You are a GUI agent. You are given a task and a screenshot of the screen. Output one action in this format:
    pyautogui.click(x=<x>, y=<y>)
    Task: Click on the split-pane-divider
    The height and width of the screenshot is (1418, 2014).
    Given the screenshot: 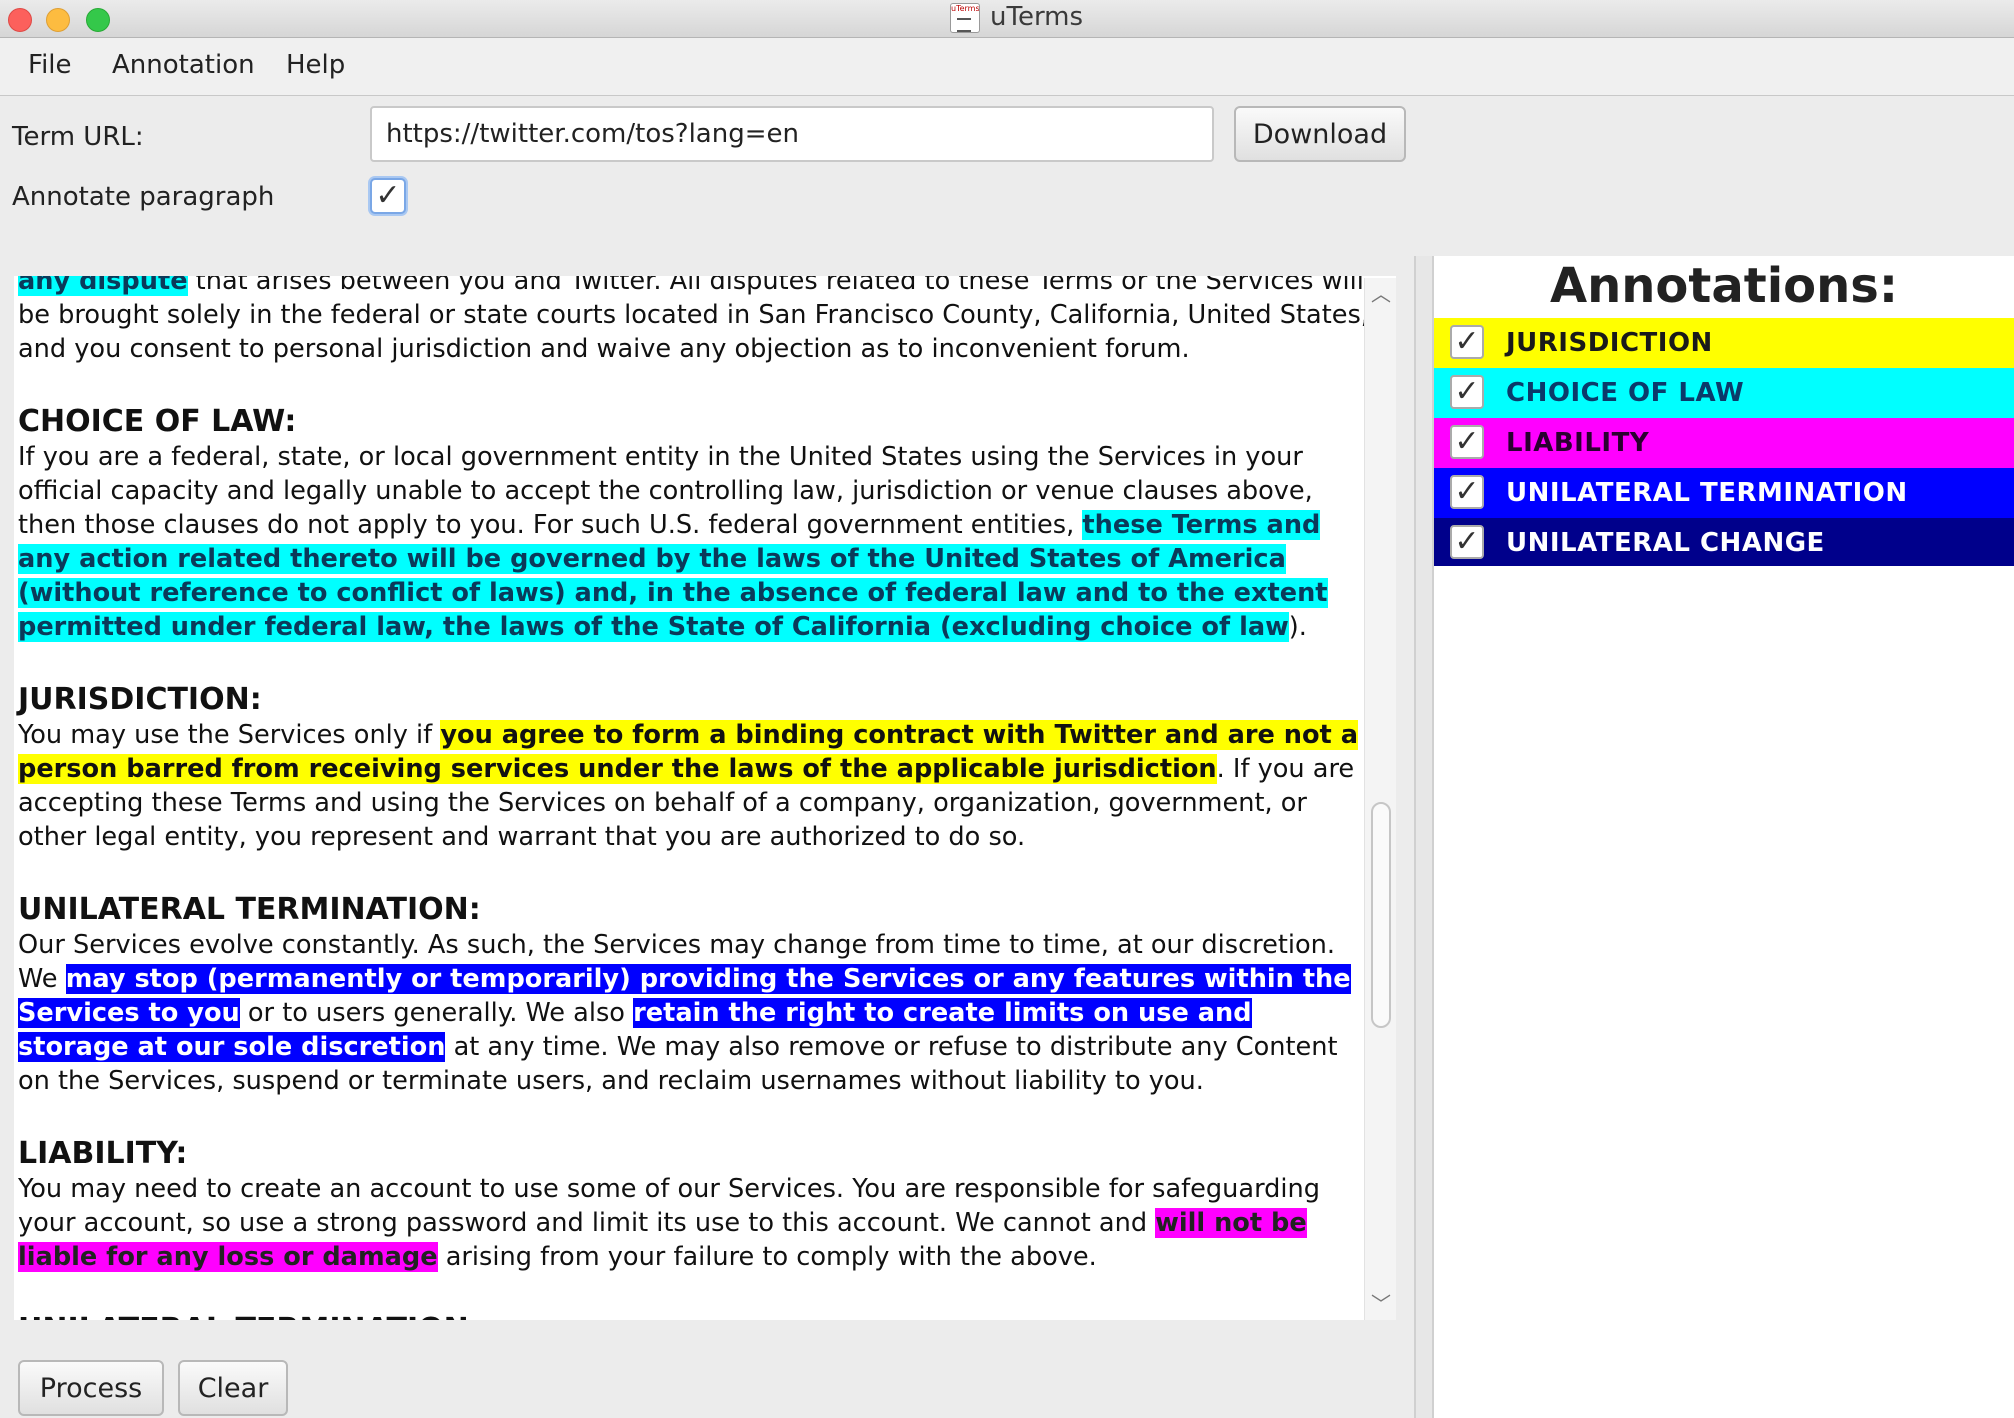 What is the action you would take?
    pyautogui.click(x=1424, y=837)
    